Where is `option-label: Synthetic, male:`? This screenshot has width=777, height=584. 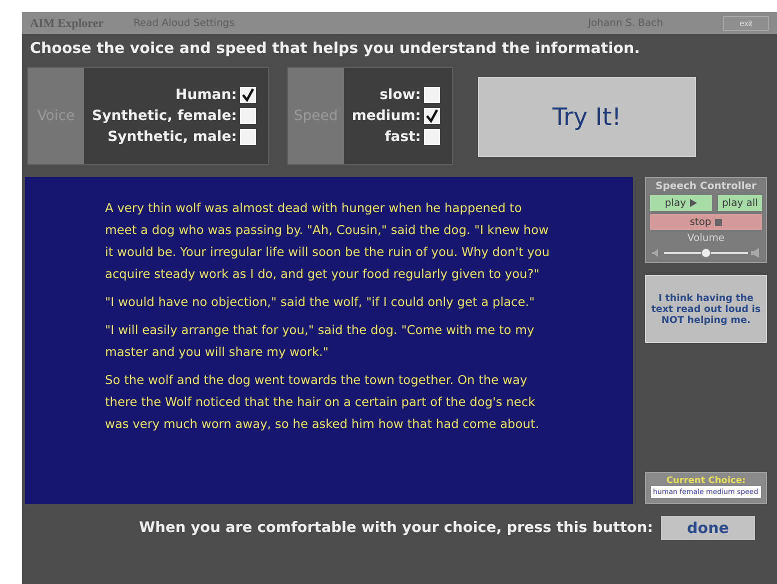
option-label: Synthetic, male: is located at coordinates (172, 137).